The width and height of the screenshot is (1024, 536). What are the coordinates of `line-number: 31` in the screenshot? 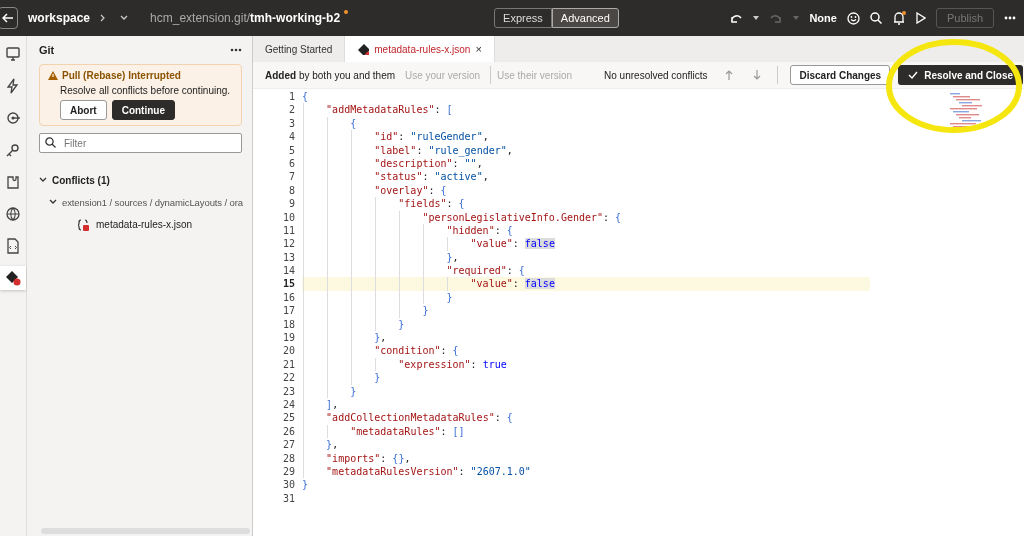 It's located at (288, 498).